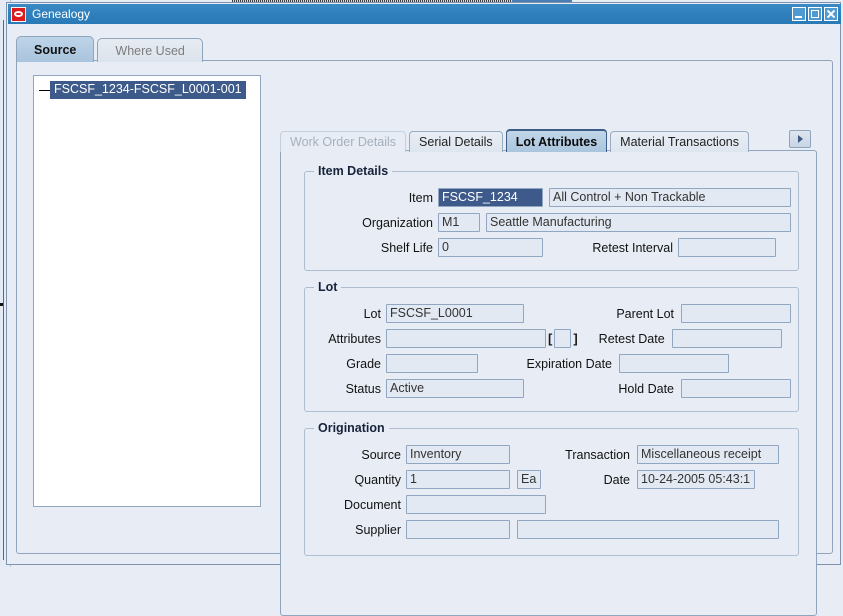 Image resolution: width=843 pixels, height=616 pixels. I want to click on transaction-label: Transaction, so click(597, 454).